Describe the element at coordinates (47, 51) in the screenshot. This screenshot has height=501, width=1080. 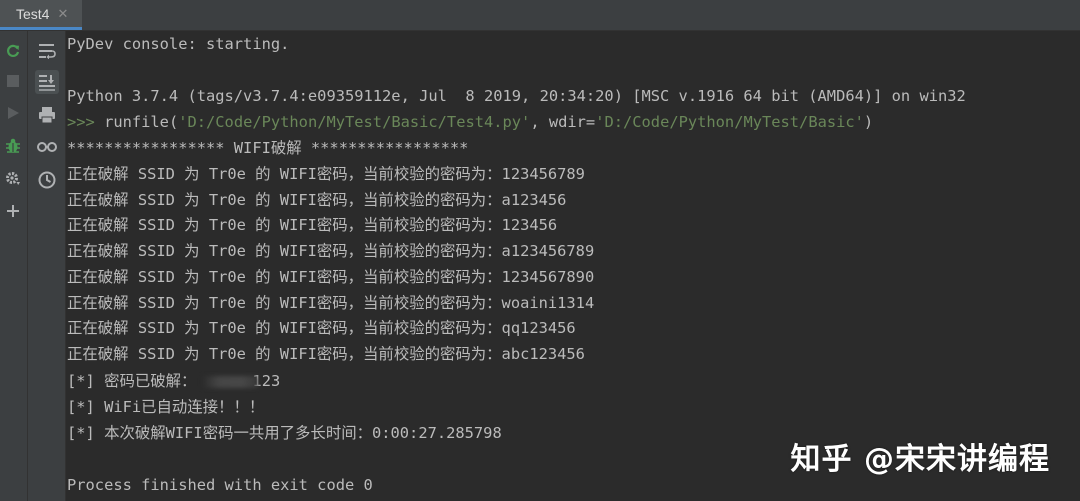
I see `soft-wrap-icon` at that location.